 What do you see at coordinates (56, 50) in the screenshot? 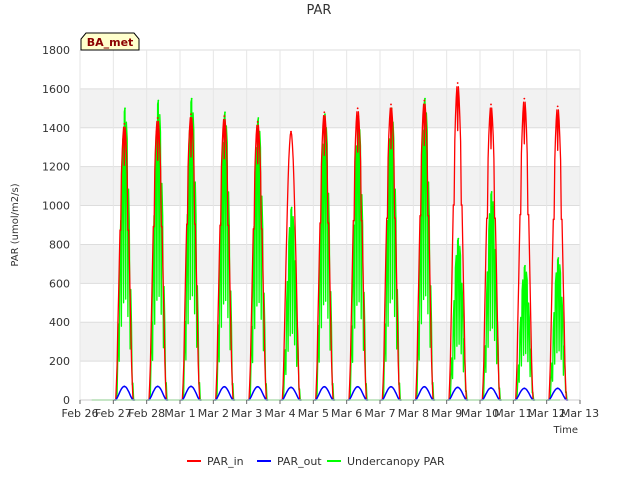
I see `y-tick-label: 1800` at bounding box center [56, 50].